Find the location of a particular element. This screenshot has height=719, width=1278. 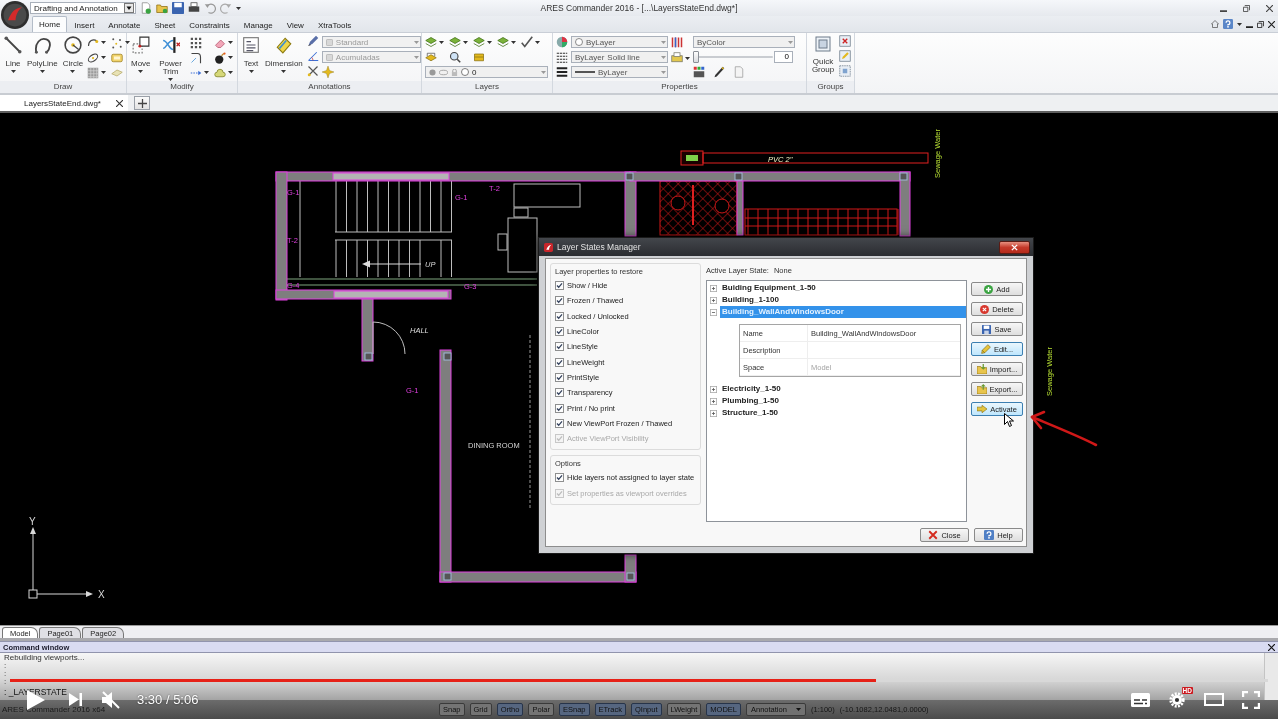

close-button is located at coordinates (1014, 247).